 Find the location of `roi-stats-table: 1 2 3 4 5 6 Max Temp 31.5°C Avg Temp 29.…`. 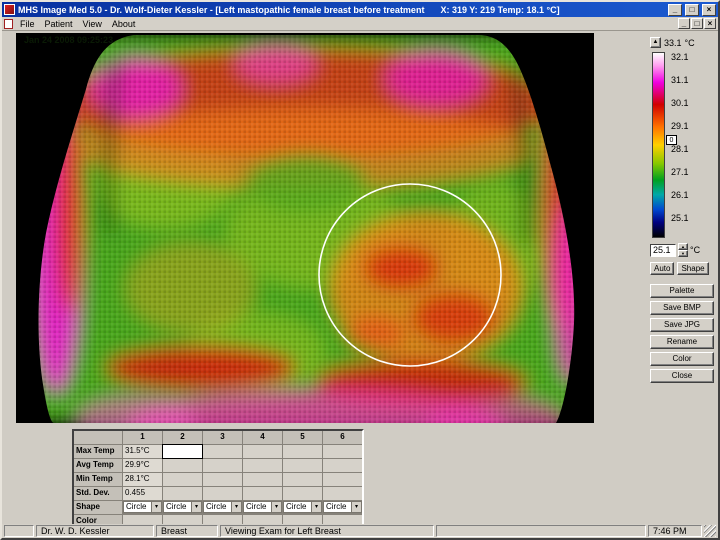

roi-stats-table: 1 2 3 4 5 6 Max Temp 31.5°C Avg Temp 29.… is located at coordinates (218, 479).